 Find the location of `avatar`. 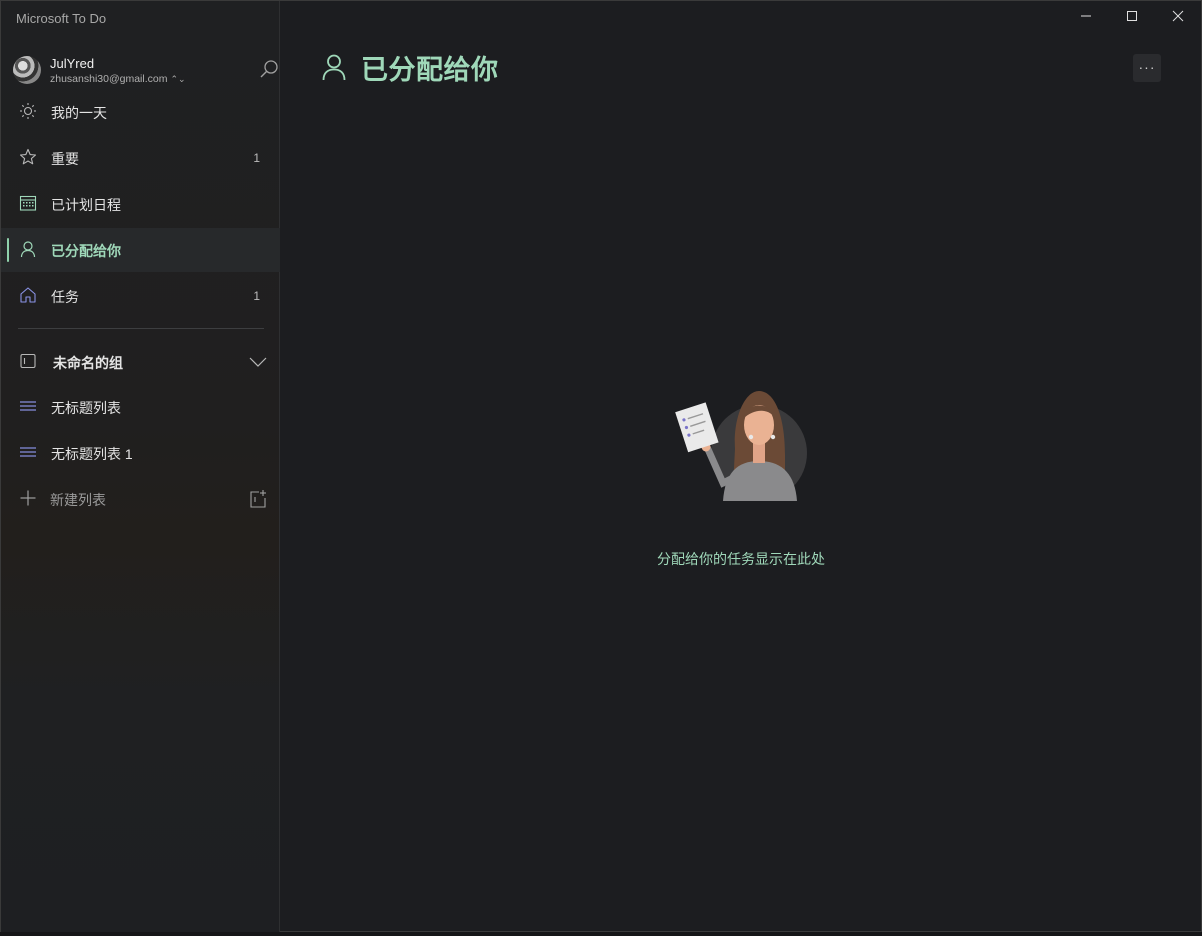

avatar is located at coordinates (27, 70).